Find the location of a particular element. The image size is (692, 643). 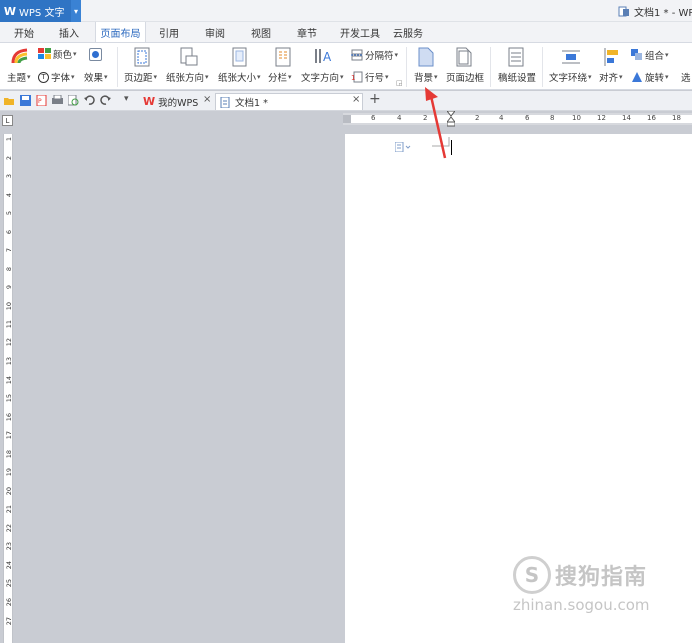

ruler-margin-area is located at coordinates (347, 119).